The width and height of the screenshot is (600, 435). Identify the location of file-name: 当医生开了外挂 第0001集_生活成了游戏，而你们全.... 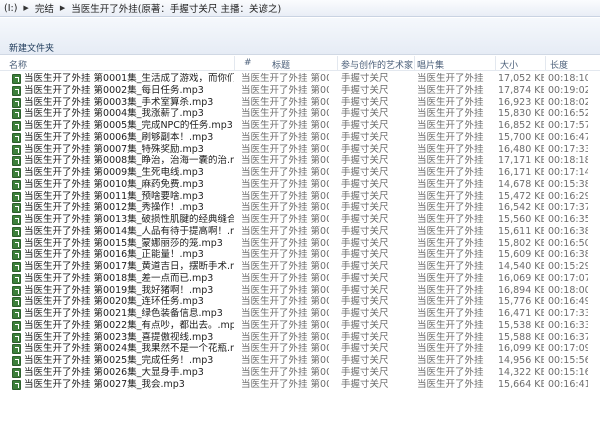
(129, 78).